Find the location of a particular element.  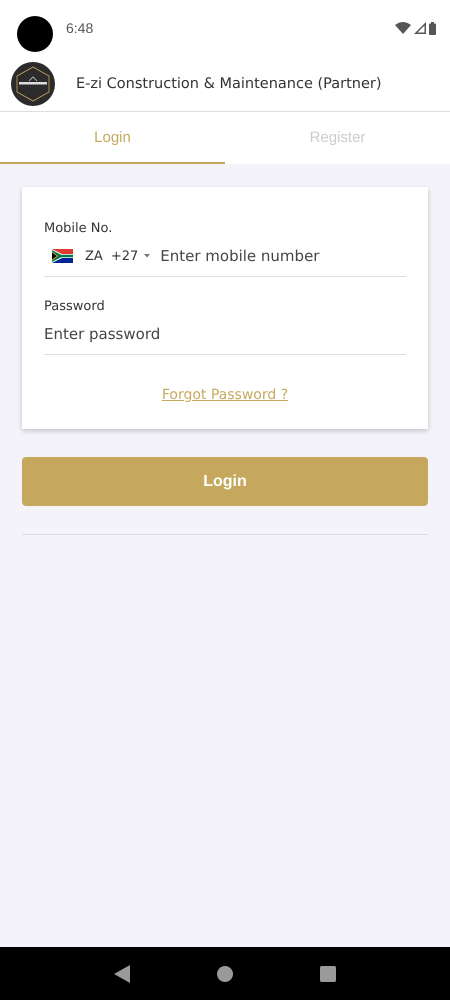

forgot-password-link: Forgot Password ? is located at coordinates (225, 395).